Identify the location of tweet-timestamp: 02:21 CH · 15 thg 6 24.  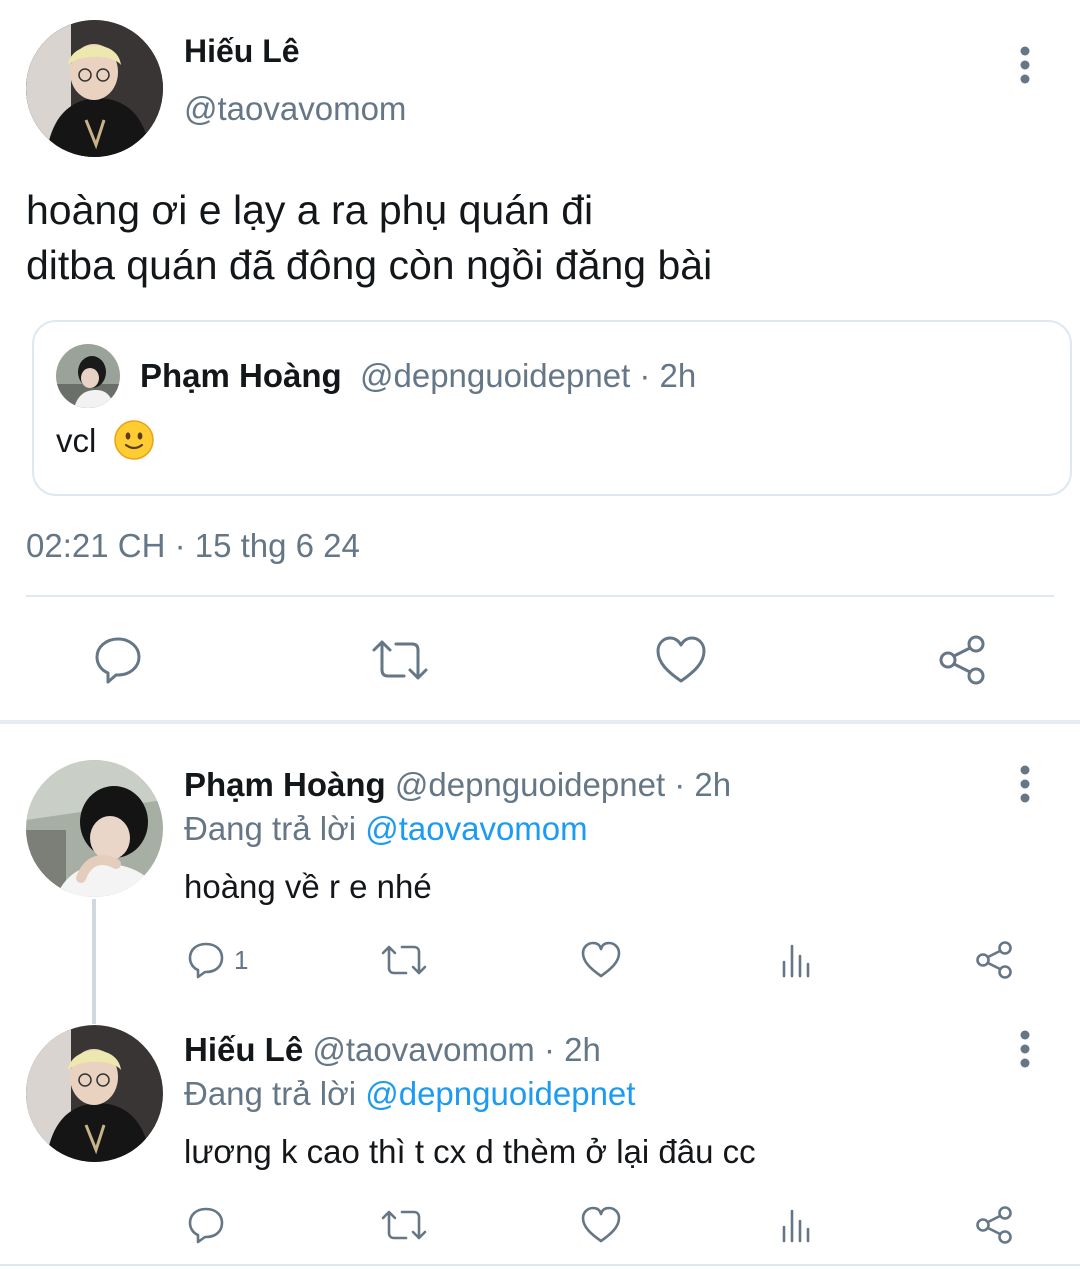
(193, 546).